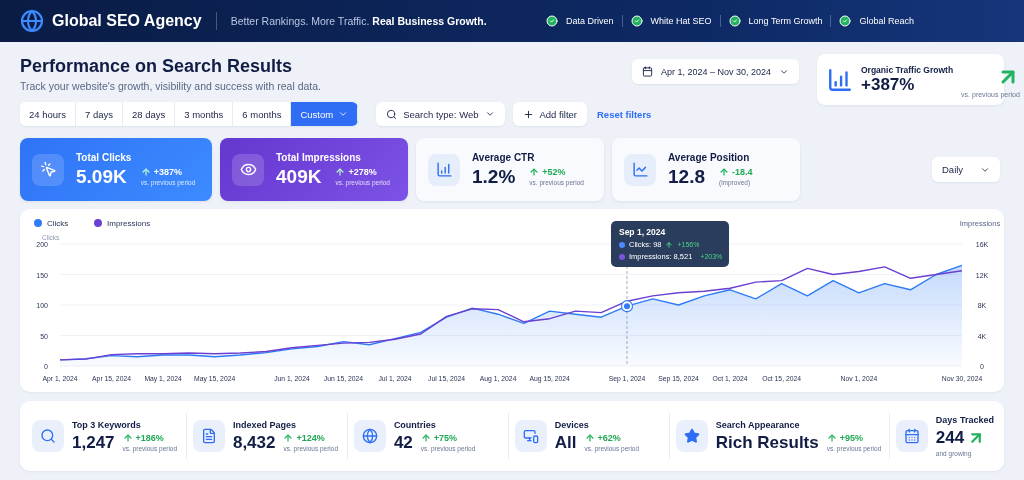 This screenshot has width=1024, height=480. Describe the element at coordinates (48, 169) in the screenshot. I see `cursor-click-icon` at that location.